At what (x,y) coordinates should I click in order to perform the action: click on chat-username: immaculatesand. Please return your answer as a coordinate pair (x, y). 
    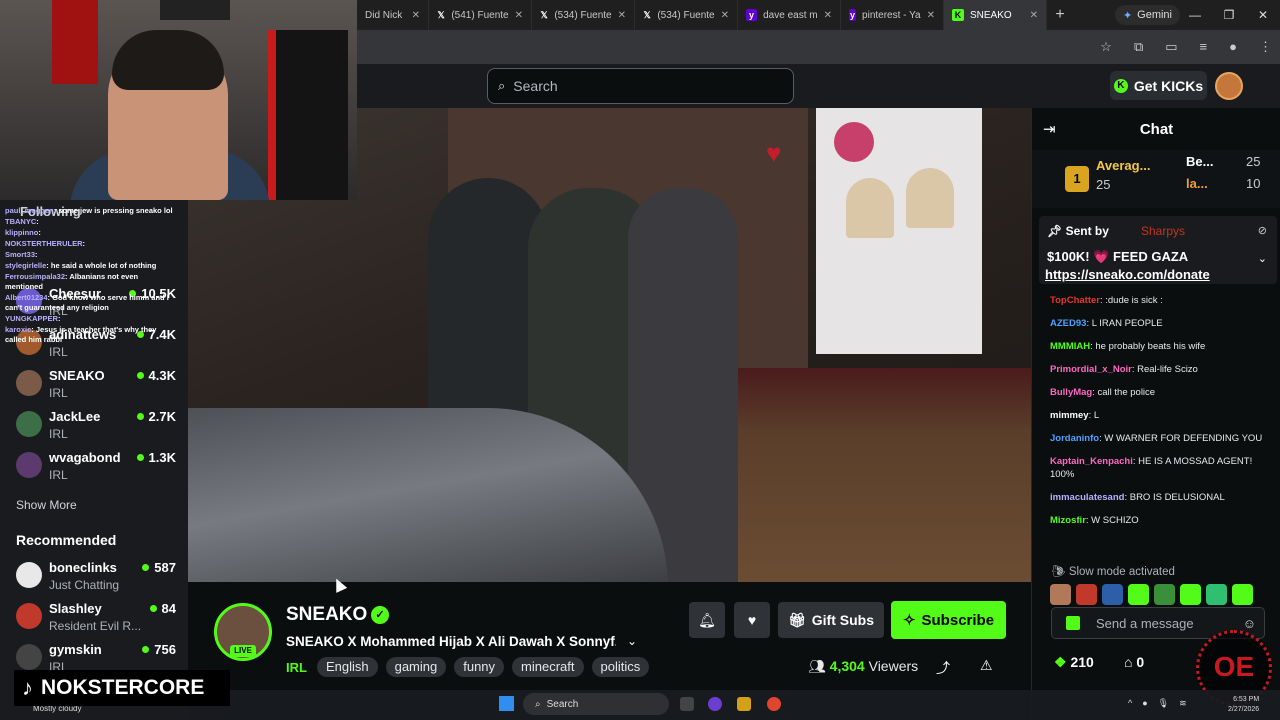
    Looking at the image, I should click on (1087, 497).